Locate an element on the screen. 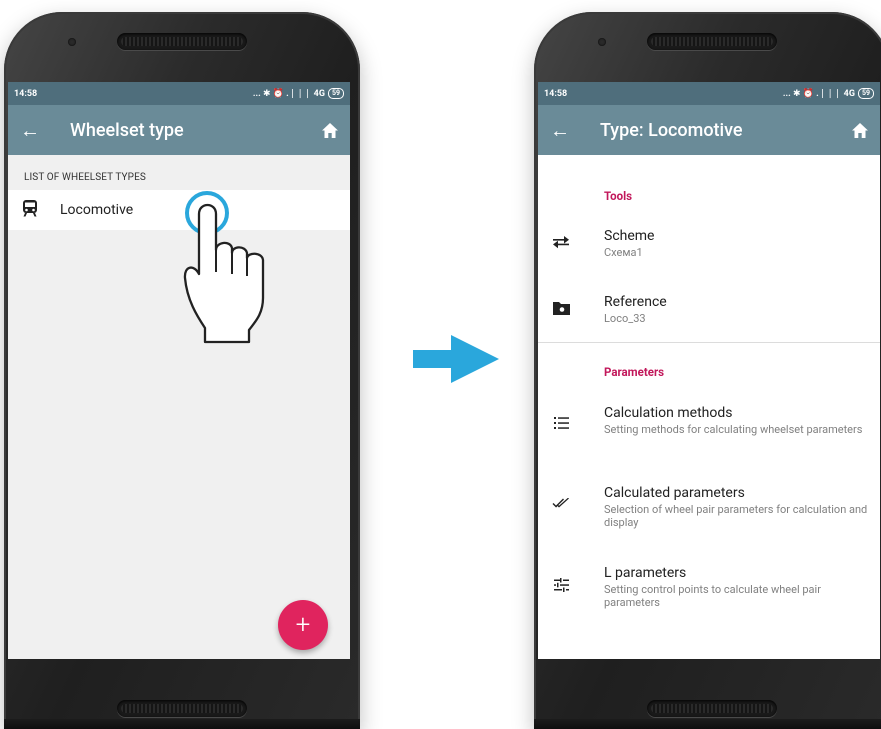  section-header-parameters: Parameters is located at coordinates (634, 372).